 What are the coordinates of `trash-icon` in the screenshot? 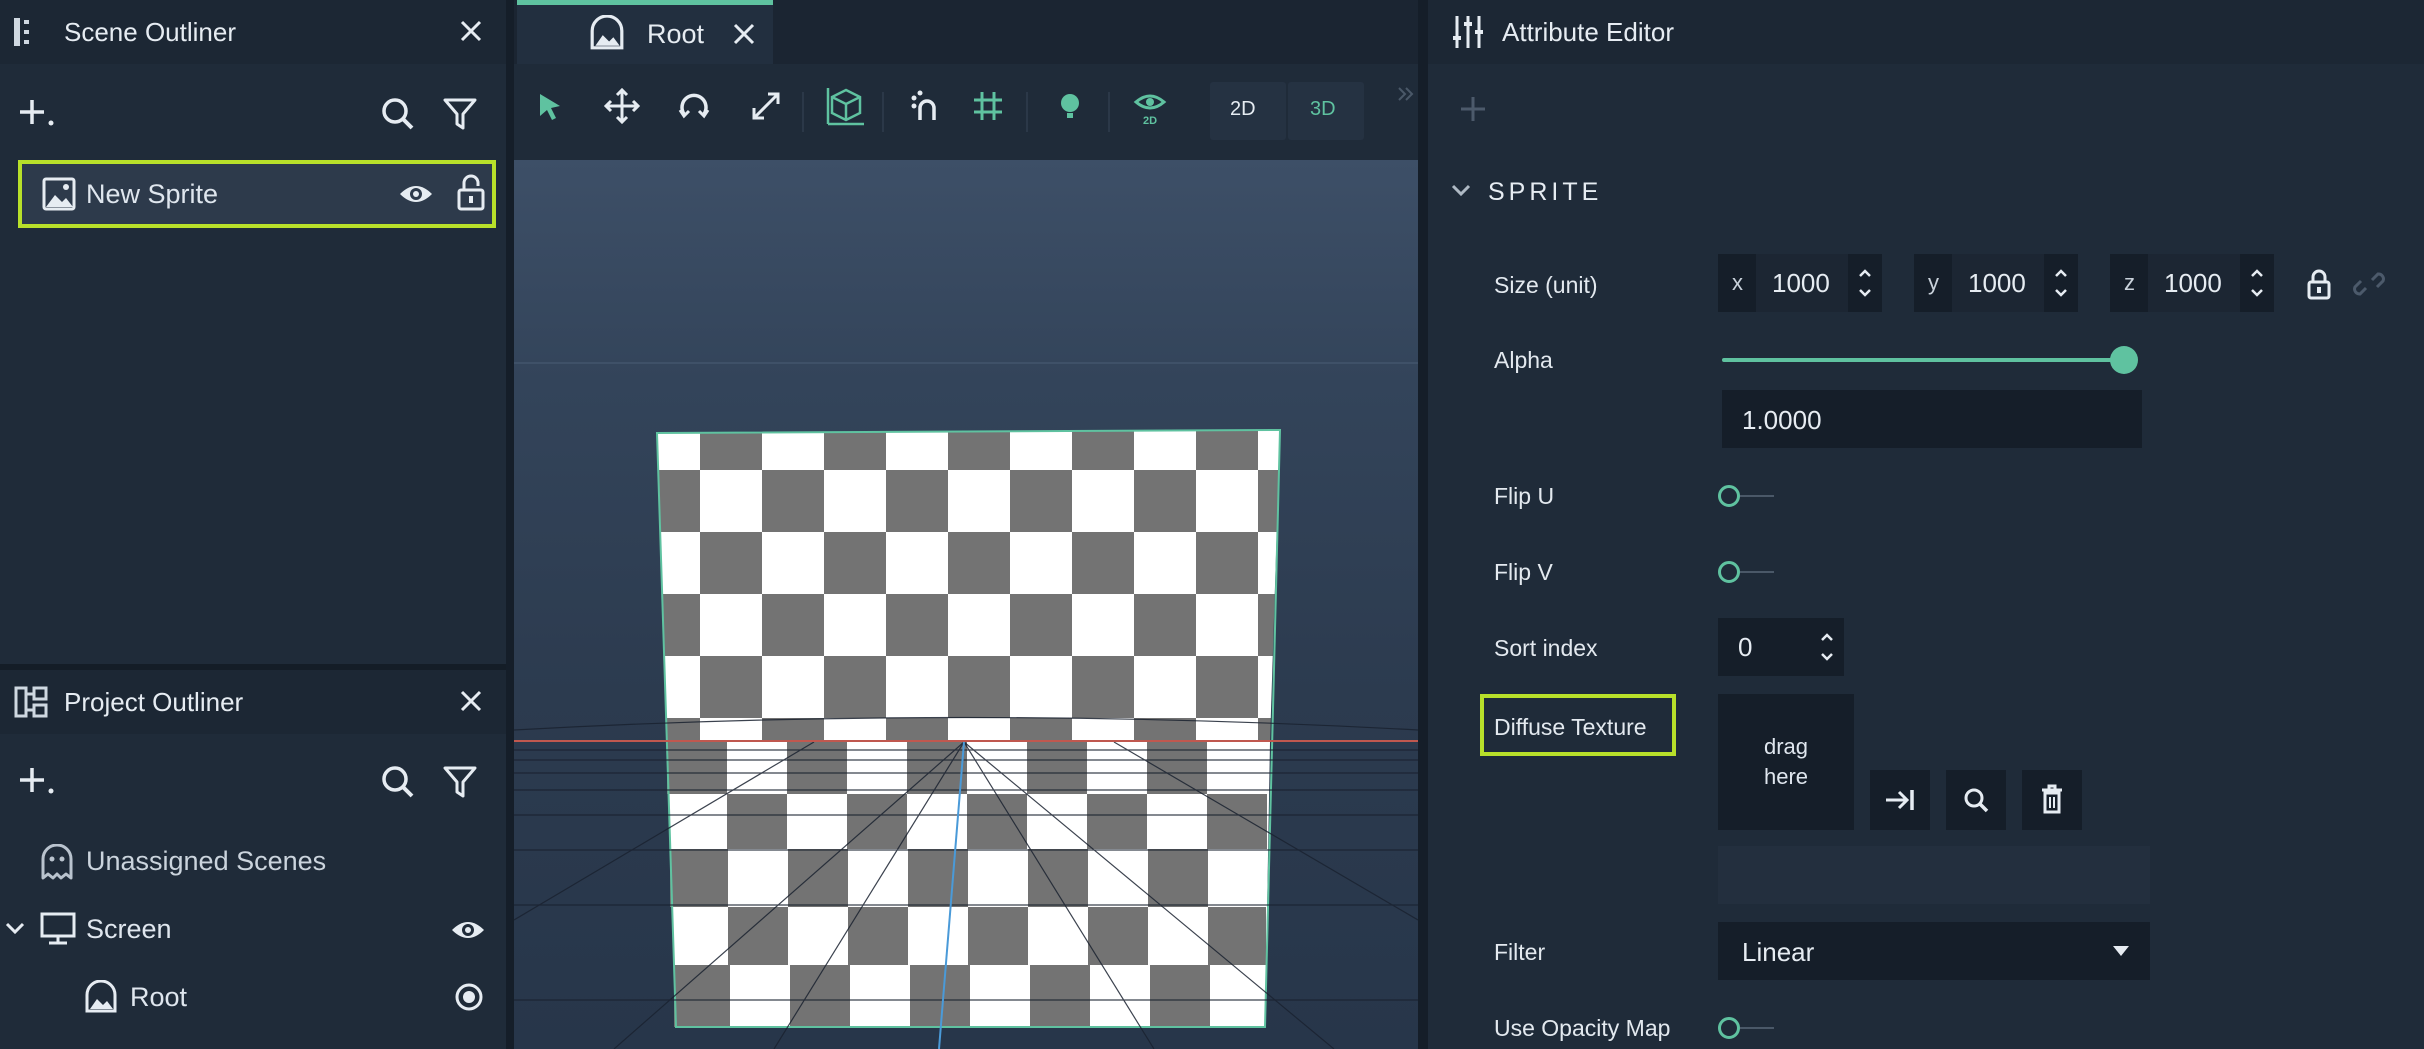 It's located at (2052, 799).